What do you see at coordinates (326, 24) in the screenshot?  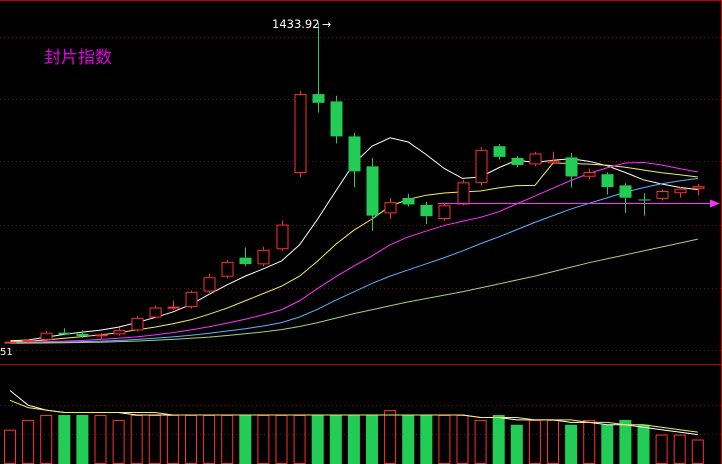 I see `high-annotation-arrow: →` at bounding box center [326, 24].